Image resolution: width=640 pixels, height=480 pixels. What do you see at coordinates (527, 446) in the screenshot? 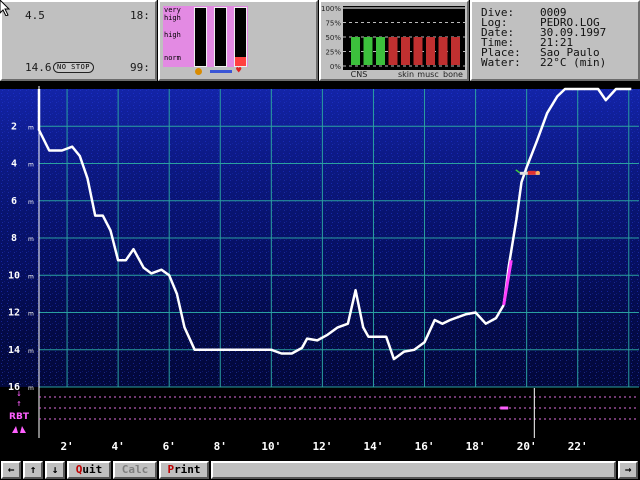
I see `x-tick-label: 20'` at bounding box center [527, 446].